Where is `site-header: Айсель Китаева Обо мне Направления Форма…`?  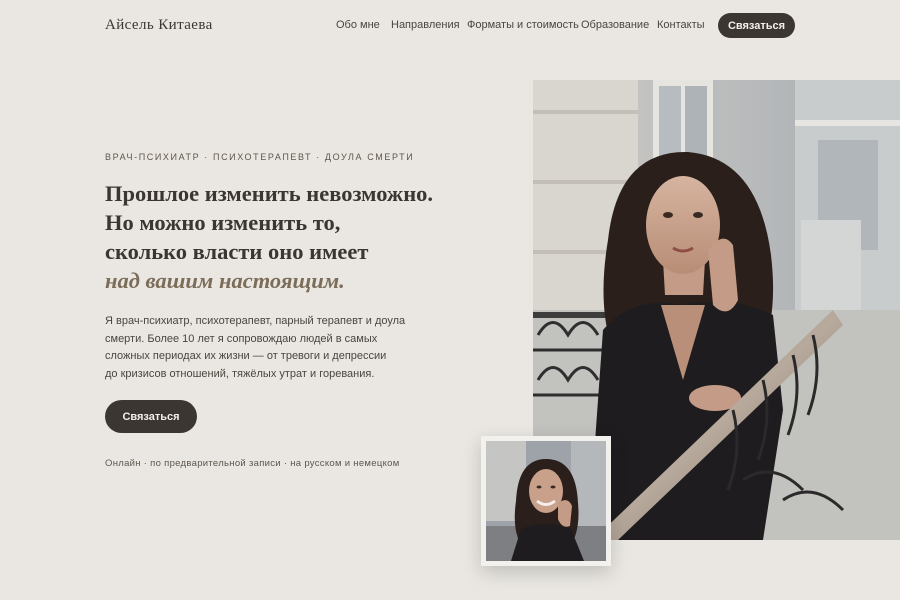
site-header: Айсель Китаева Обо мне Направления Форма… is located at coordinates (450, 26).